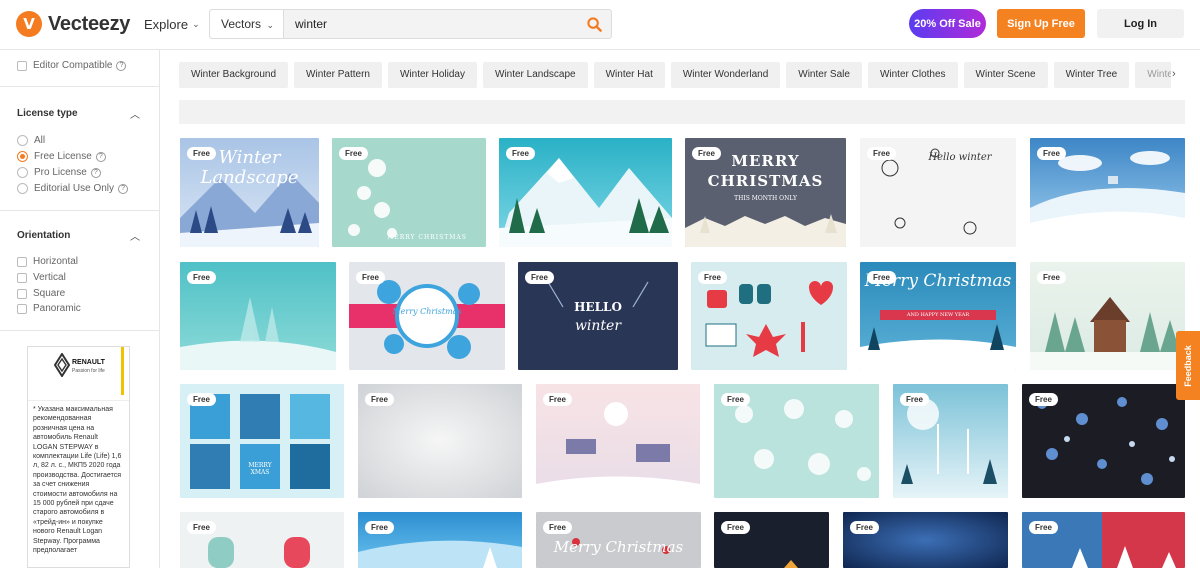 The width and height of the screenshot is (1200, 568). I want to click on tile-caption: MERRY XMAS, so click(260, 469).